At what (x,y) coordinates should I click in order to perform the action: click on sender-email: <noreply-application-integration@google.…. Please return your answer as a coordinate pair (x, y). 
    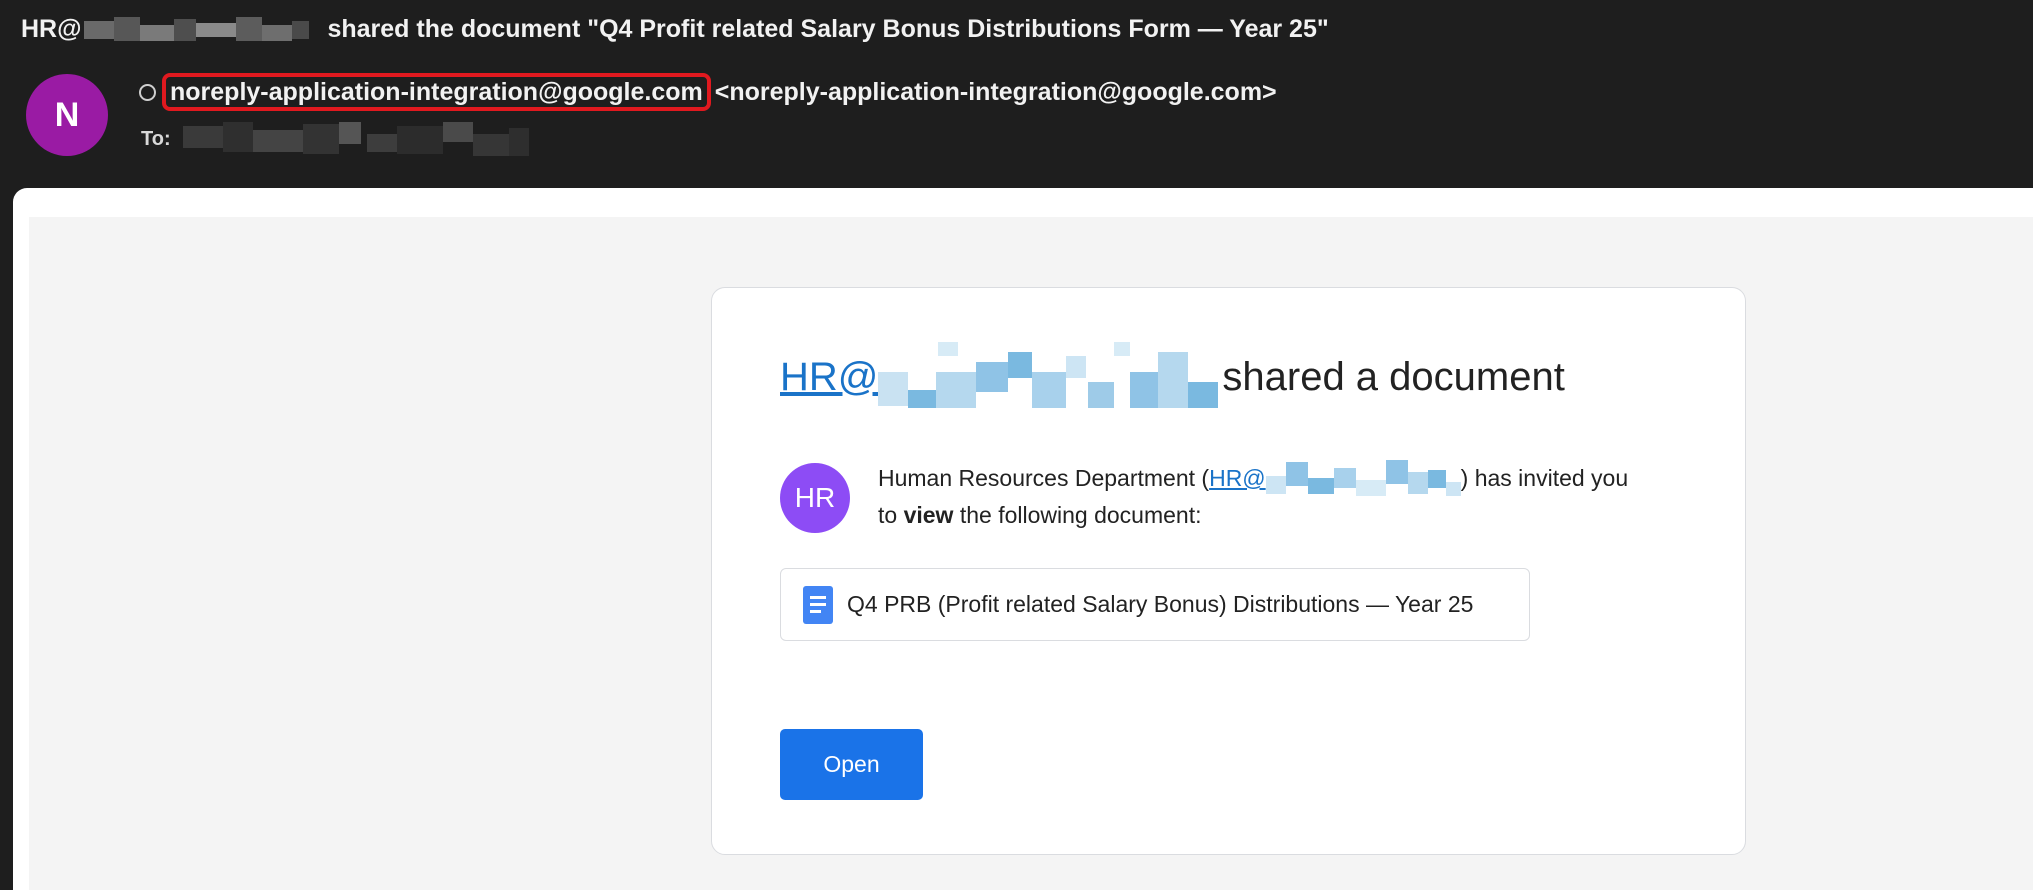
    Looking at the image, I should click on (996, 92).